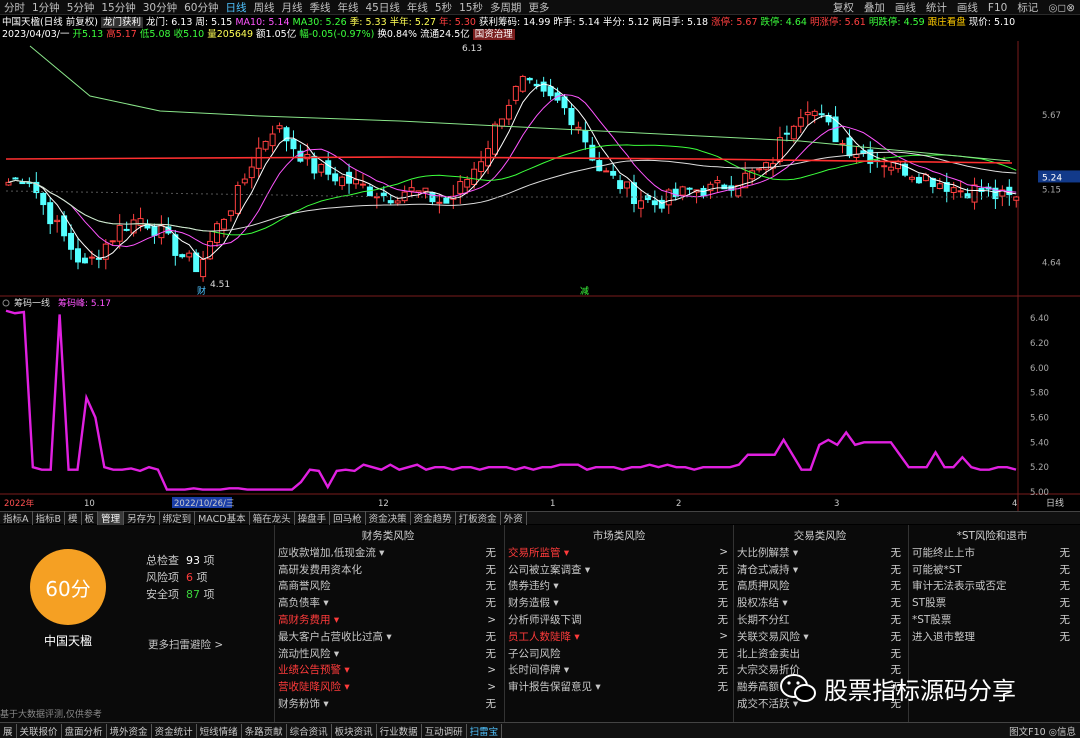 The height and width of the screenshot is (738, 1080). What do you see at coordinates (1055, 503) in the screenshot?
I see `period-corner-label: 日线` at bounding box center [1055, 503].